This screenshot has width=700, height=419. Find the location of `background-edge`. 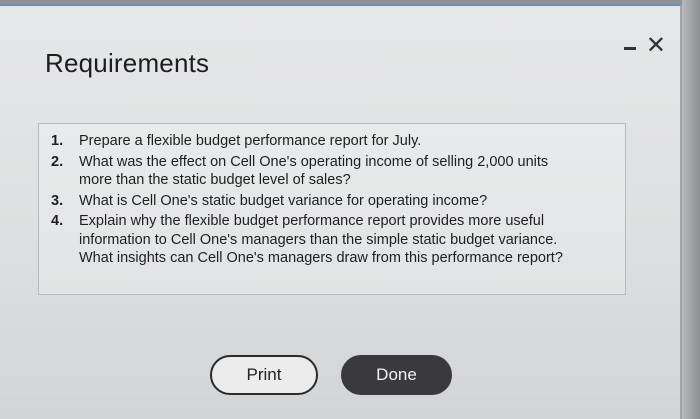

background-edge is located at coordinates (691, 209).